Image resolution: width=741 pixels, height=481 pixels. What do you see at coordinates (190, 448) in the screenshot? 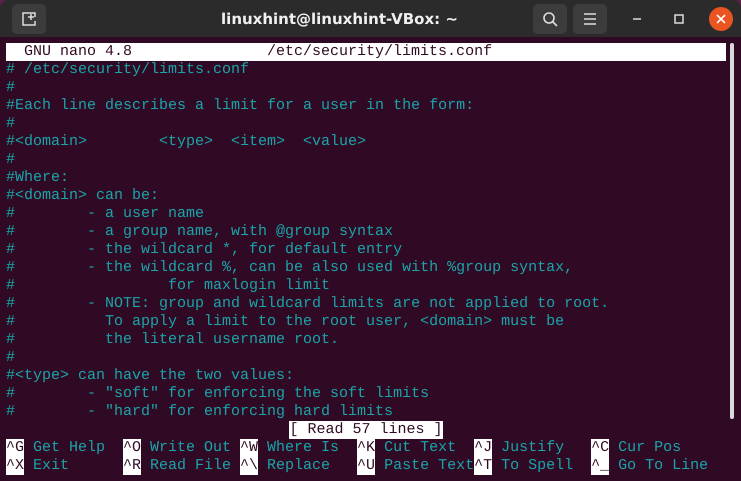
I see `shortcut-label: Write Out` at bounding box center [190, 448].